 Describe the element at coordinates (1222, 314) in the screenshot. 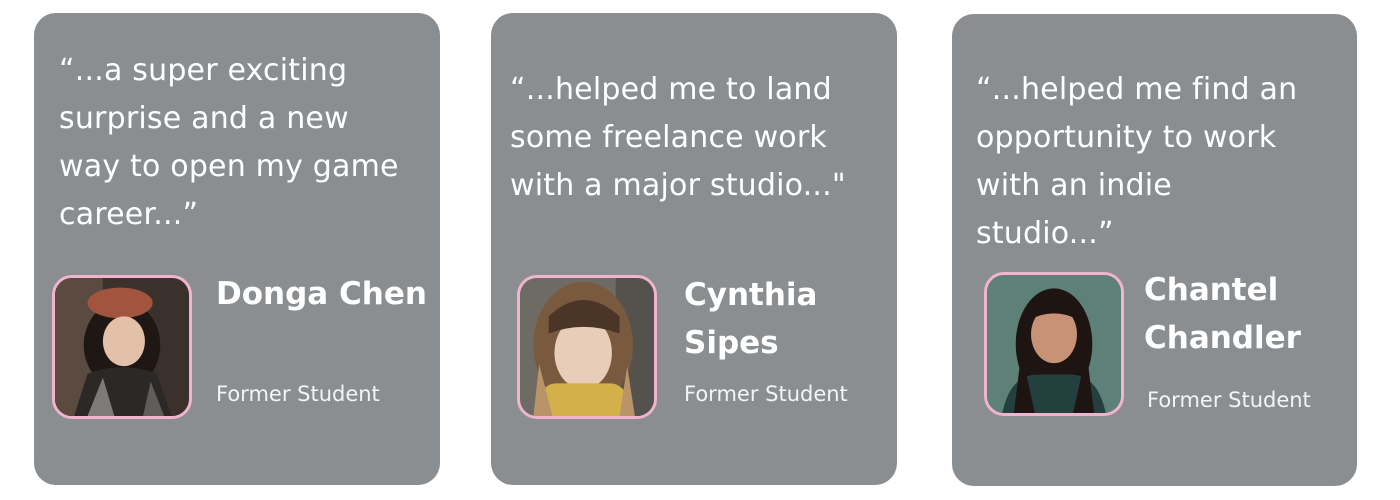

I see `person-name: Chantel Chandler` at that location.